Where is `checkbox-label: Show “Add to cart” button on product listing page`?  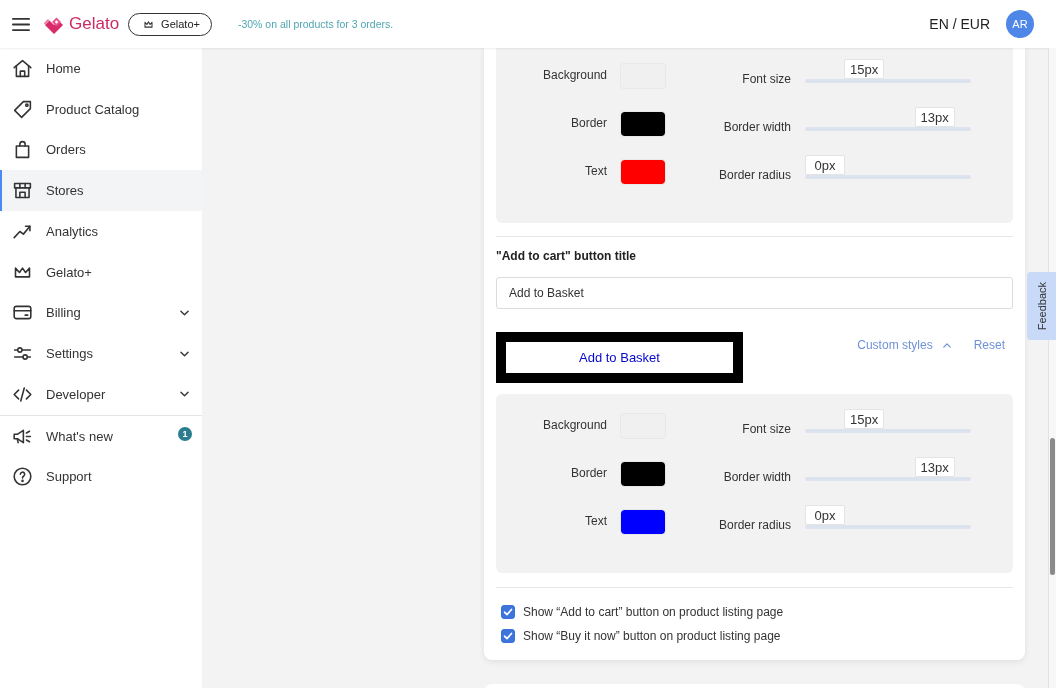
checkbox-label: Show “Add to cart” button on product listing page is located at coordinates (653, 612).